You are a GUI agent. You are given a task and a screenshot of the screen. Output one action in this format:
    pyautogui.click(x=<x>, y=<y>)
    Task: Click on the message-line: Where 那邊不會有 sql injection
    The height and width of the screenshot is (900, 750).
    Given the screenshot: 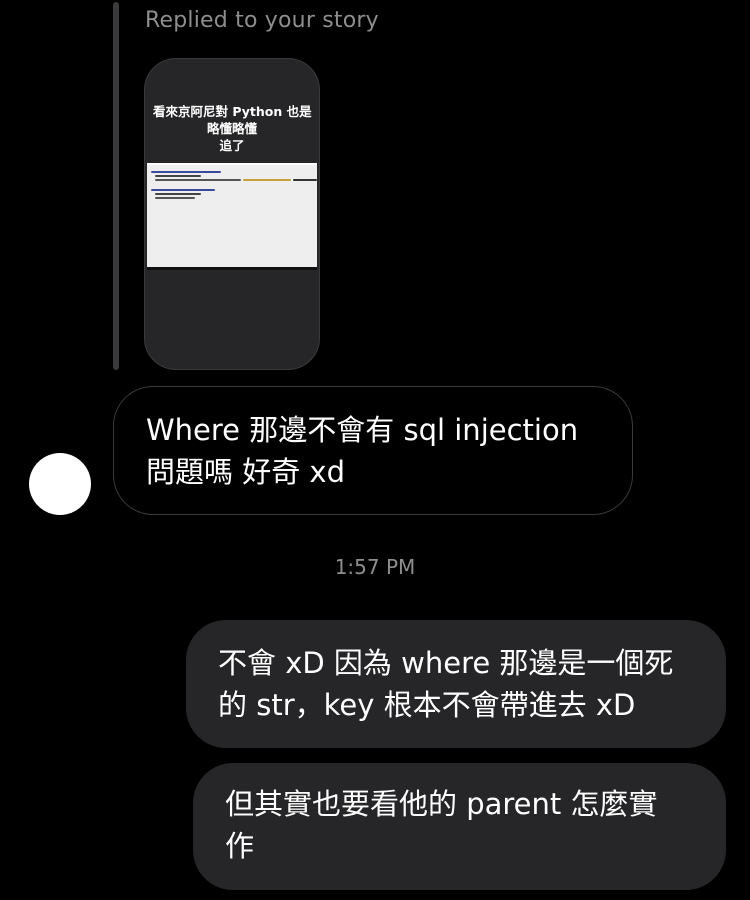 What is the action you would take?
    pyautogui.click(x=362, y=430)
    